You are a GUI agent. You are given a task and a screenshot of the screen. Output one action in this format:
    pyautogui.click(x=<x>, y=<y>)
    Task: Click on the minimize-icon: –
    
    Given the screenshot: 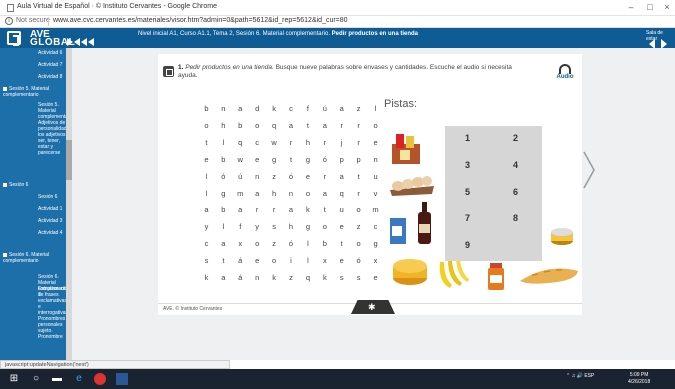 What is the action you would take?
    pyautogui.click(x=631, y=7)
    